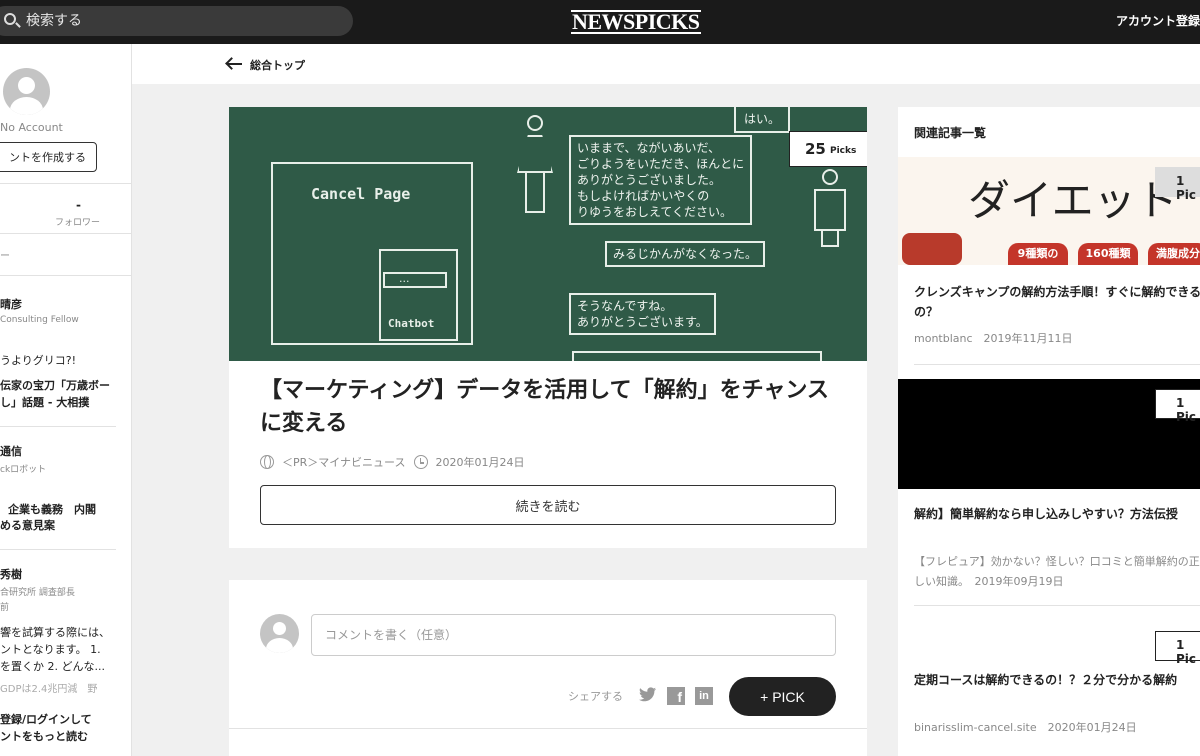 This screenshot has width=1200, height=756. What do you see at coordinates (697, 356) in the screenshot?
I see `speech-bubble` at bounding box center [697, 356].